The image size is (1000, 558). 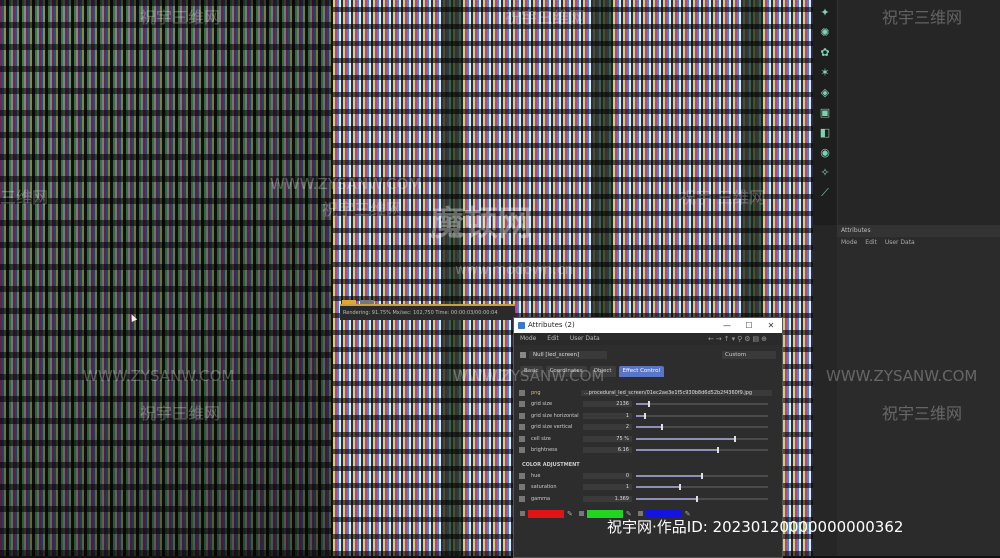 What do you see at coordinates (607, 427) in the screenshot?
I see `param-value: 2` at bounding box center [607, 427].